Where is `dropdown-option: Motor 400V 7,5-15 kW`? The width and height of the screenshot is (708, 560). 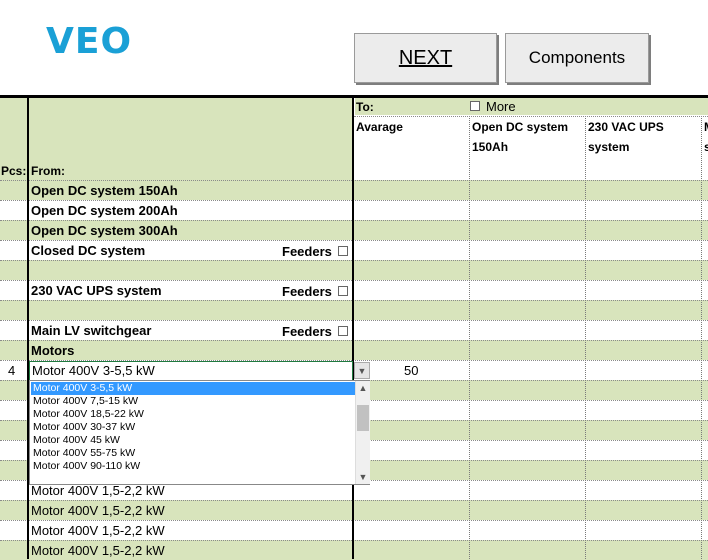
dropdown-option: Motor 400V 7,5-15 kW is located at coordinates (85, 401).